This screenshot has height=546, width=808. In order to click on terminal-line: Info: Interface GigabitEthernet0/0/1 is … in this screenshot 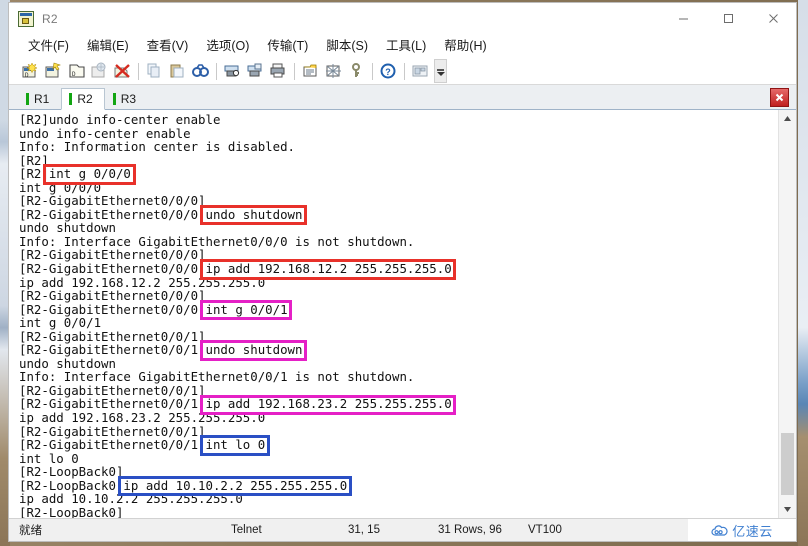, I will do `click(217, 377)`.